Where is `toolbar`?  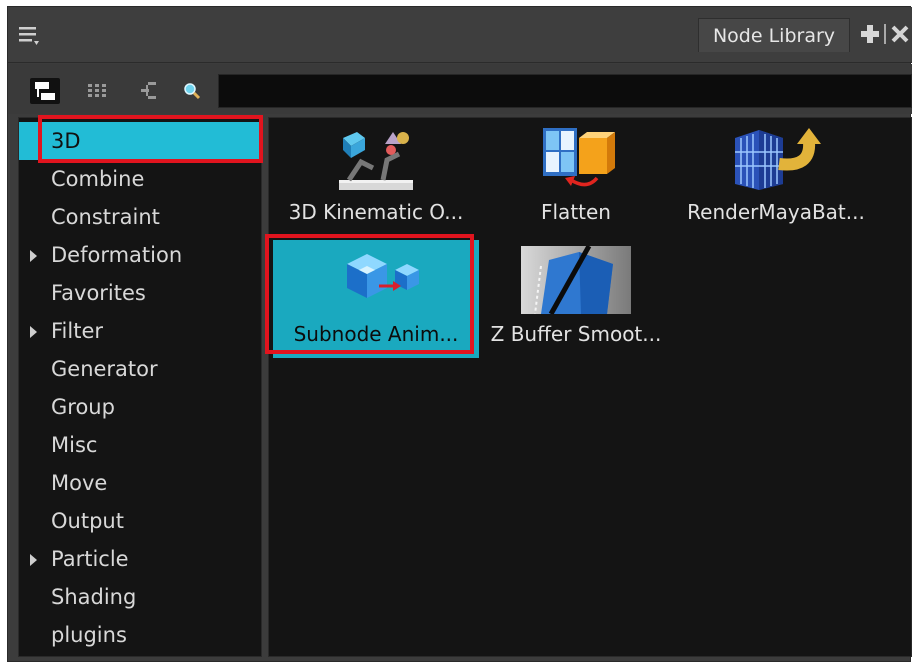 toolbar is located at coordinates (460, 89).